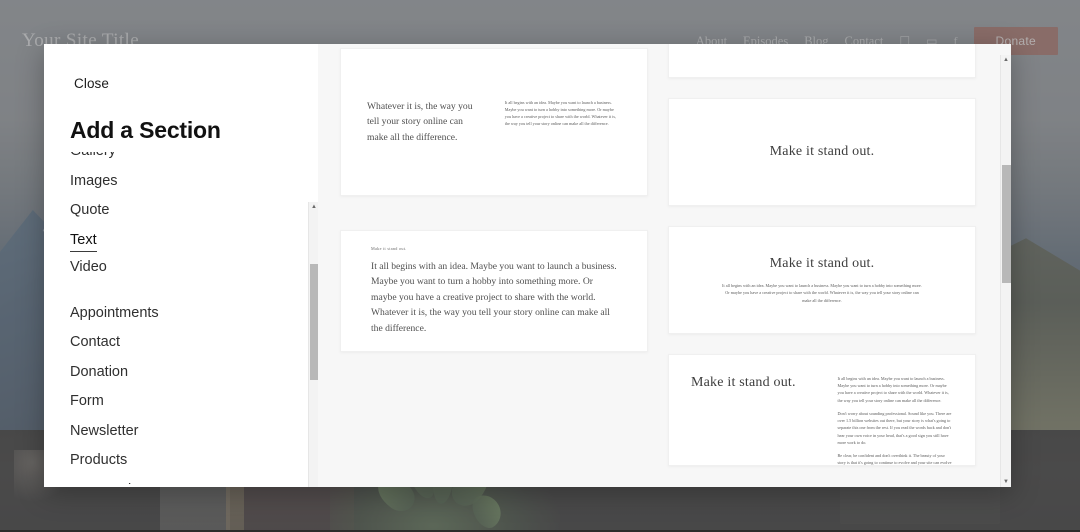 This screenshot has height=532, width=1080. What do you see at coordinates (494, 248) in the screenshot?
I see `card-eyebrow-label: Make it stand out.` at bounding box center [494, 248].